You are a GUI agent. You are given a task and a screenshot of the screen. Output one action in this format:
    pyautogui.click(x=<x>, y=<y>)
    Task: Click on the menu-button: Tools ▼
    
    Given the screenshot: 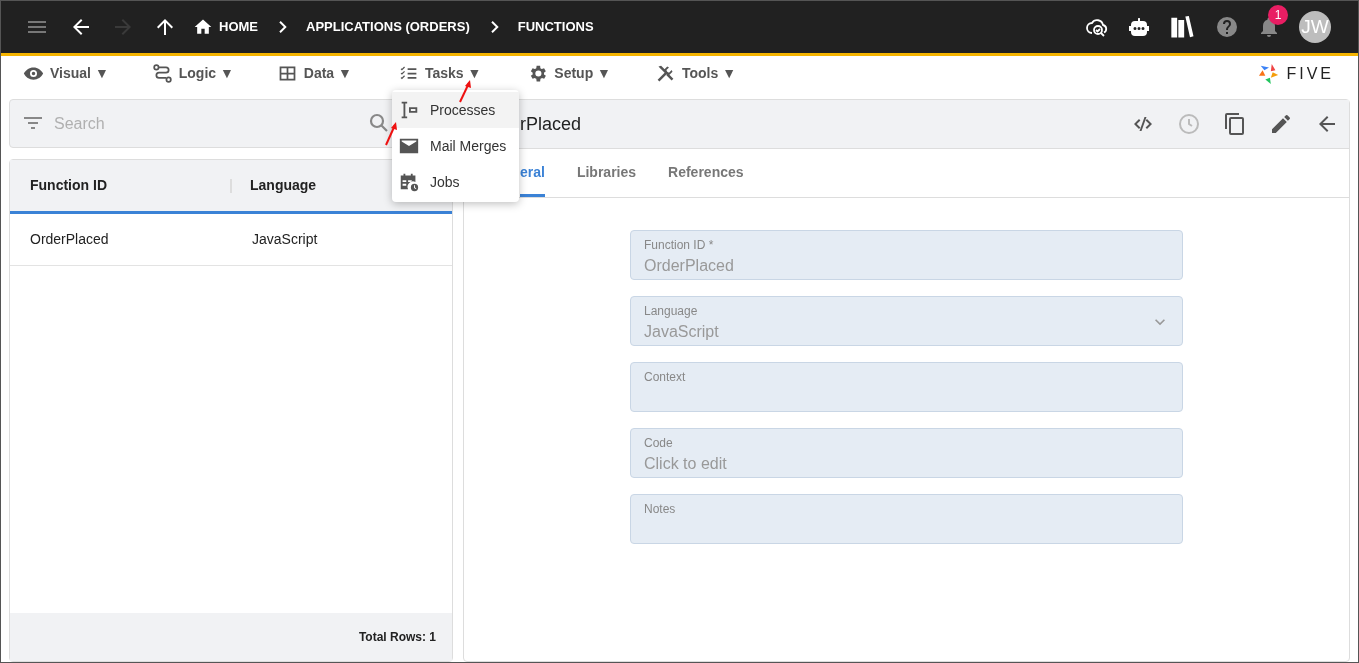 What is the action you would take?
    pyautogui.click(x=695, y=73)
    